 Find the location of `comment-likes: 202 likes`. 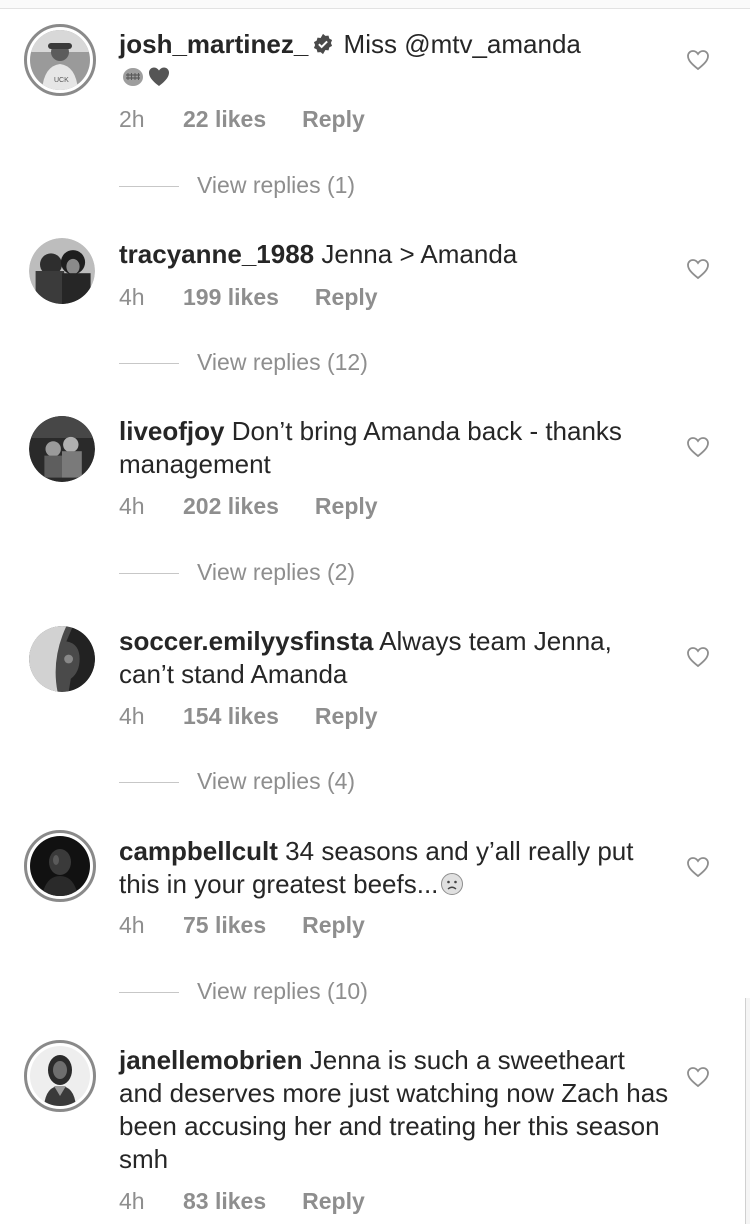

comment-likes: 202 likes is located at coordinates (231, 506).